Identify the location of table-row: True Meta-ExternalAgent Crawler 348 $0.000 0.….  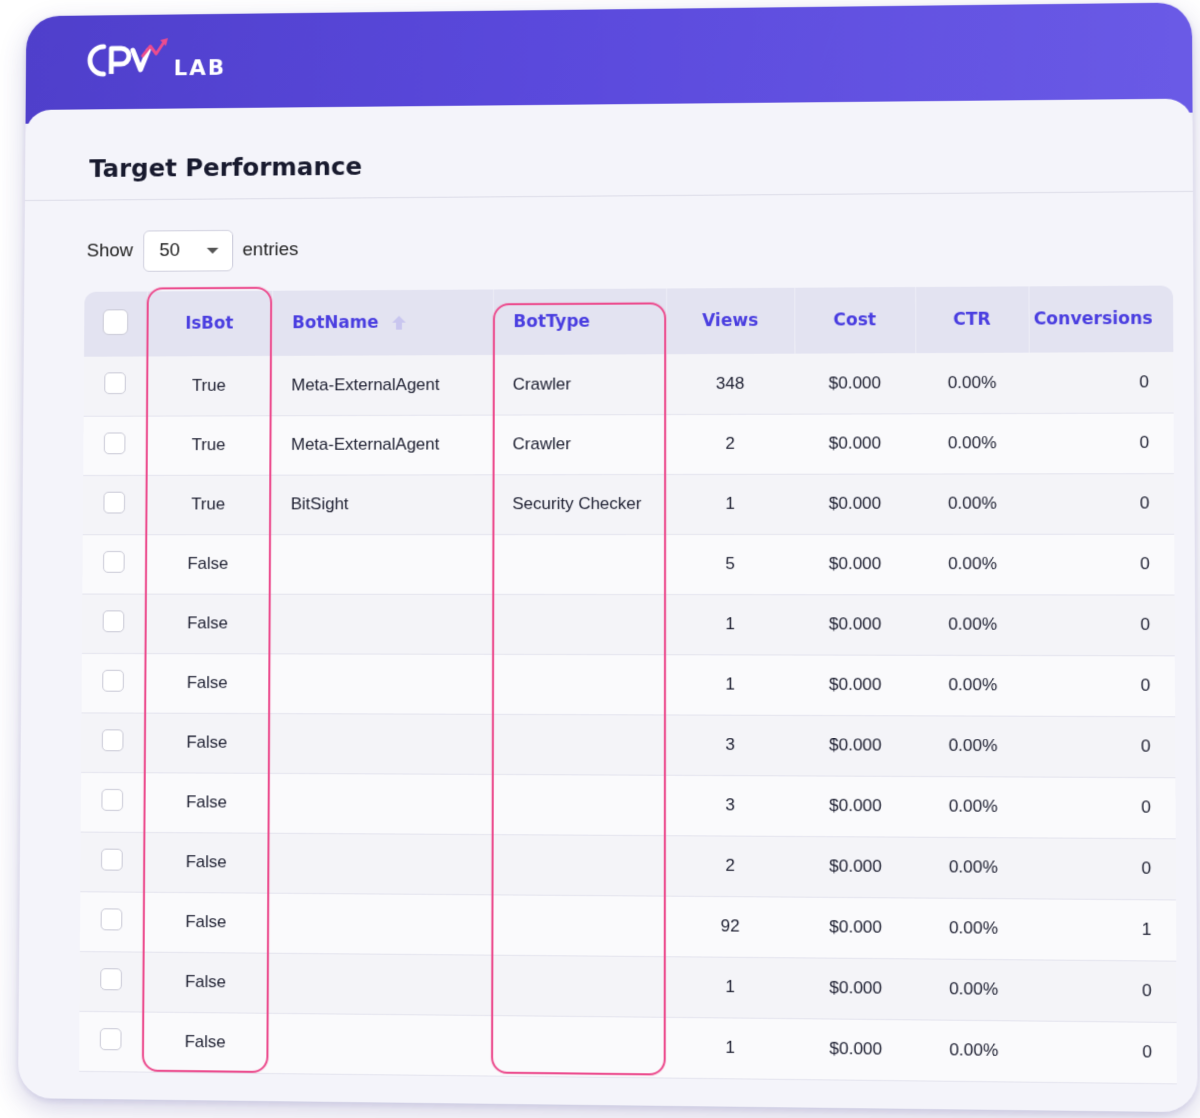
(628, 384).